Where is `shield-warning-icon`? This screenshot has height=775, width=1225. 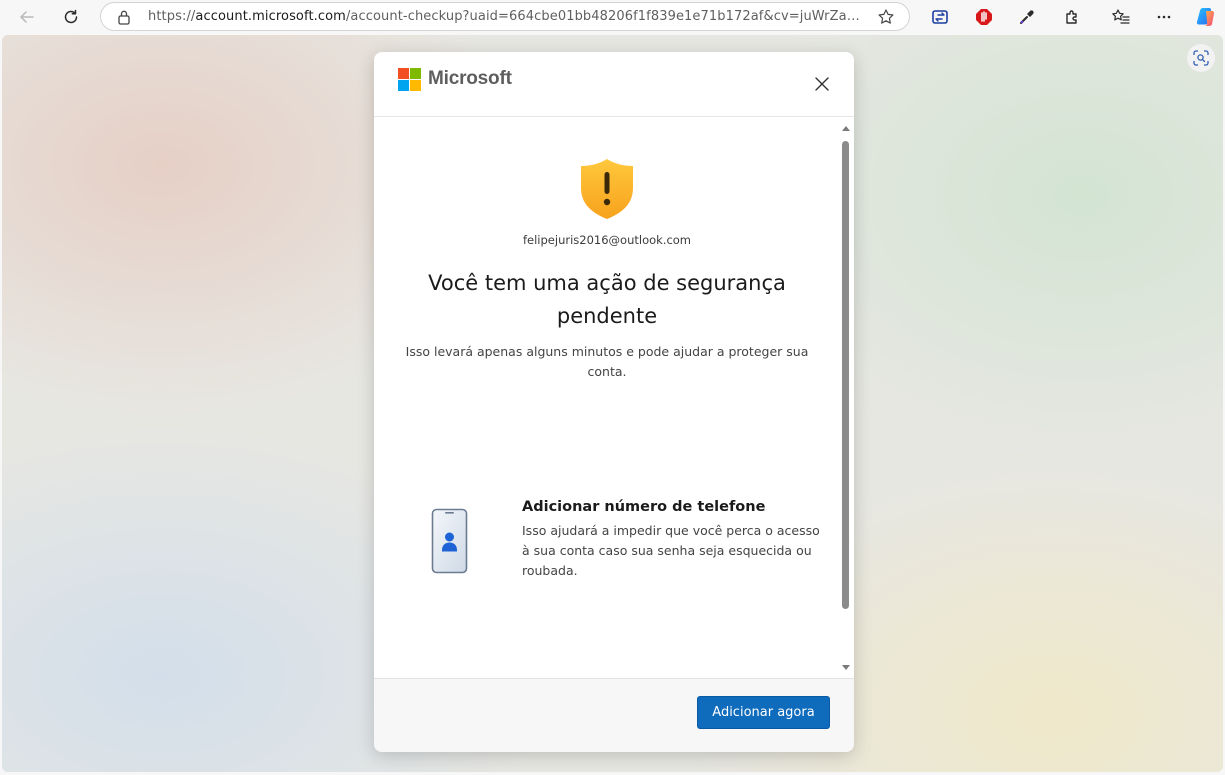
shield-warning-icon is located at coordinates (607, 189).